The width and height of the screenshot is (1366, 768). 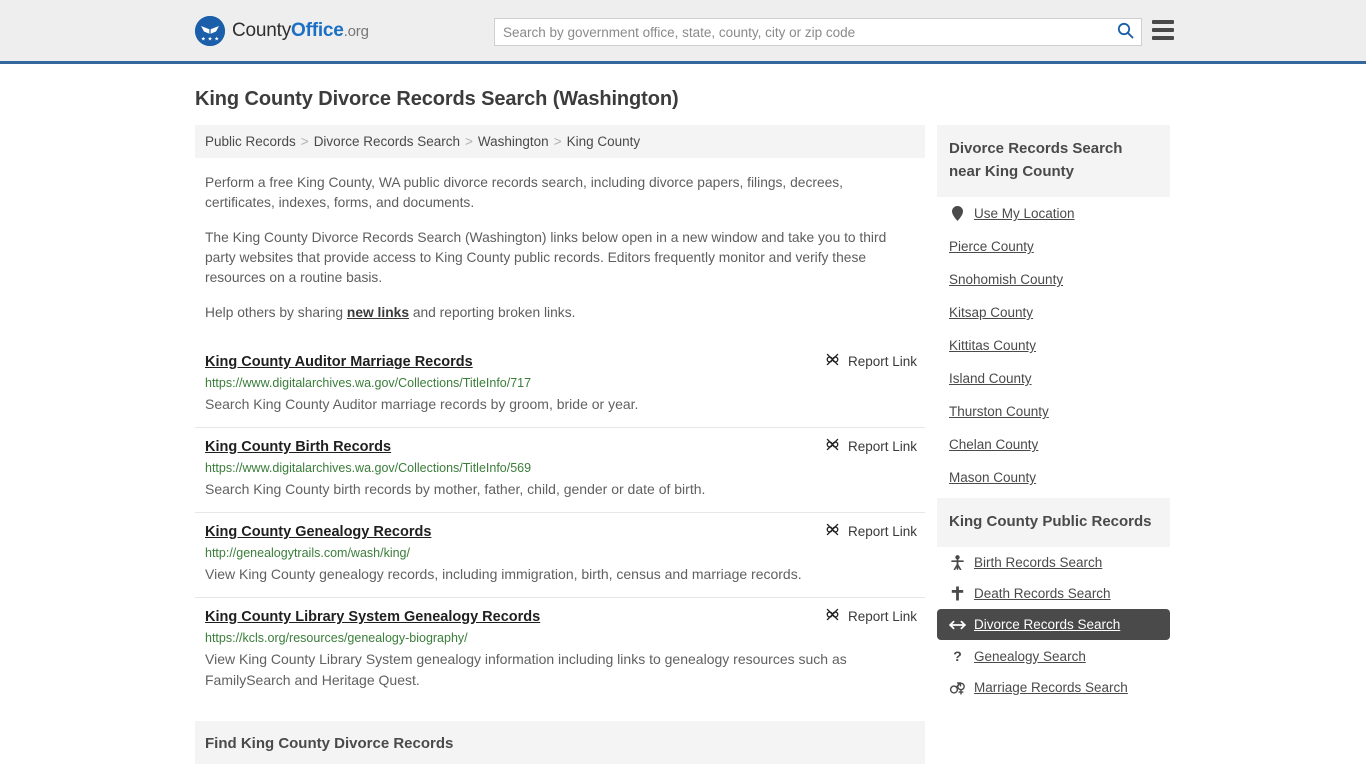 I want to click on sidebar-link-birth-records-search: Birth Records Search, so click(x=1038, y=562).